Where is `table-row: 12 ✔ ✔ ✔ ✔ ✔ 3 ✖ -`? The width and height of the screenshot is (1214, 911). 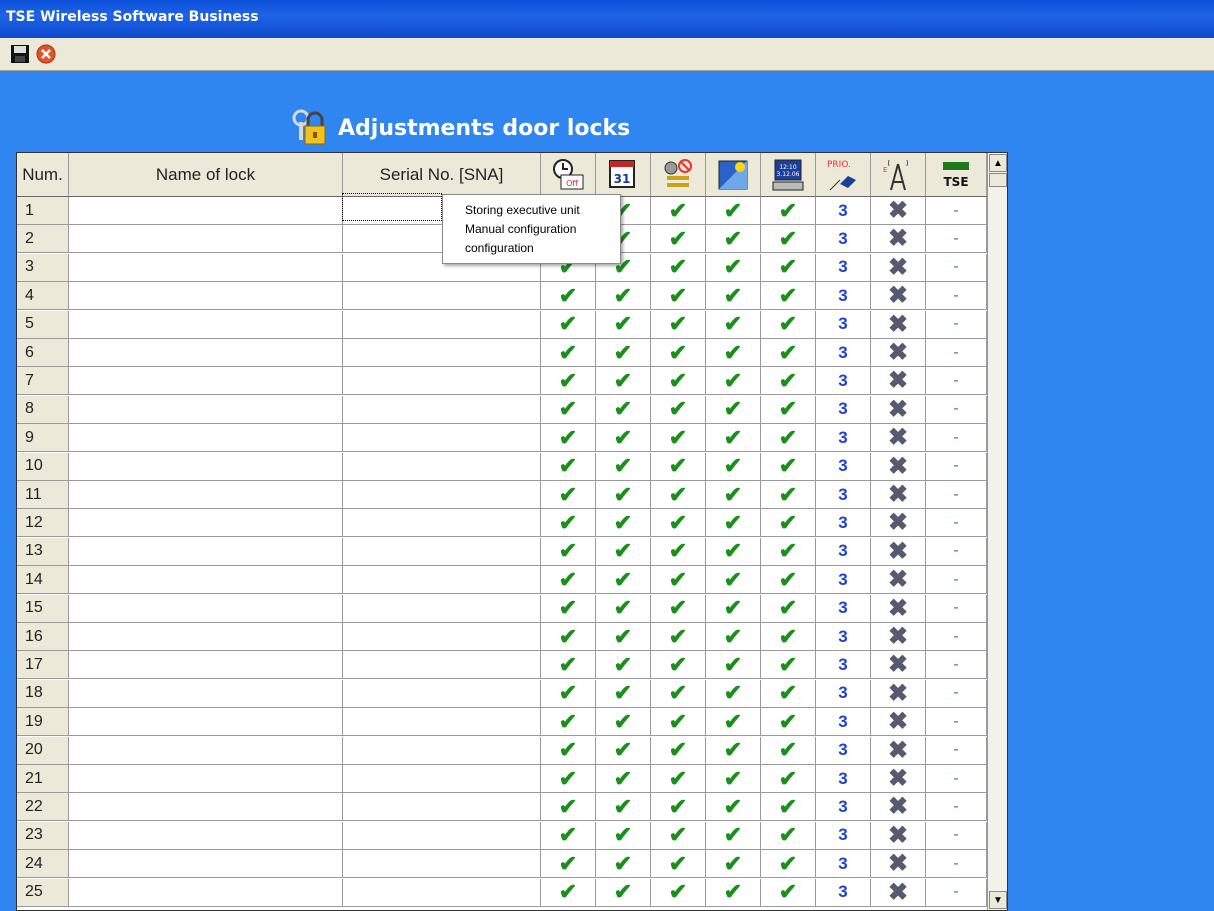
table-row: 12 ✔ ✔ ✔ ✔ ✔ 3 ✖ - is located at coordinates (502, 523).